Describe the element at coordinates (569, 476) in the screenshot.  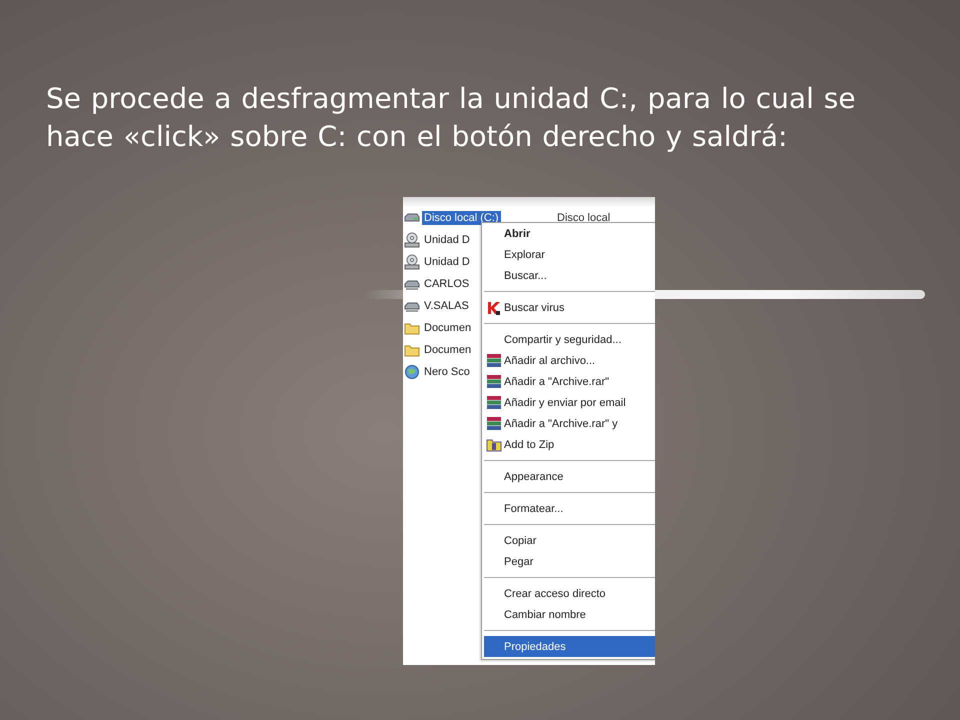
I see `menu-item: Appearance` at that location.